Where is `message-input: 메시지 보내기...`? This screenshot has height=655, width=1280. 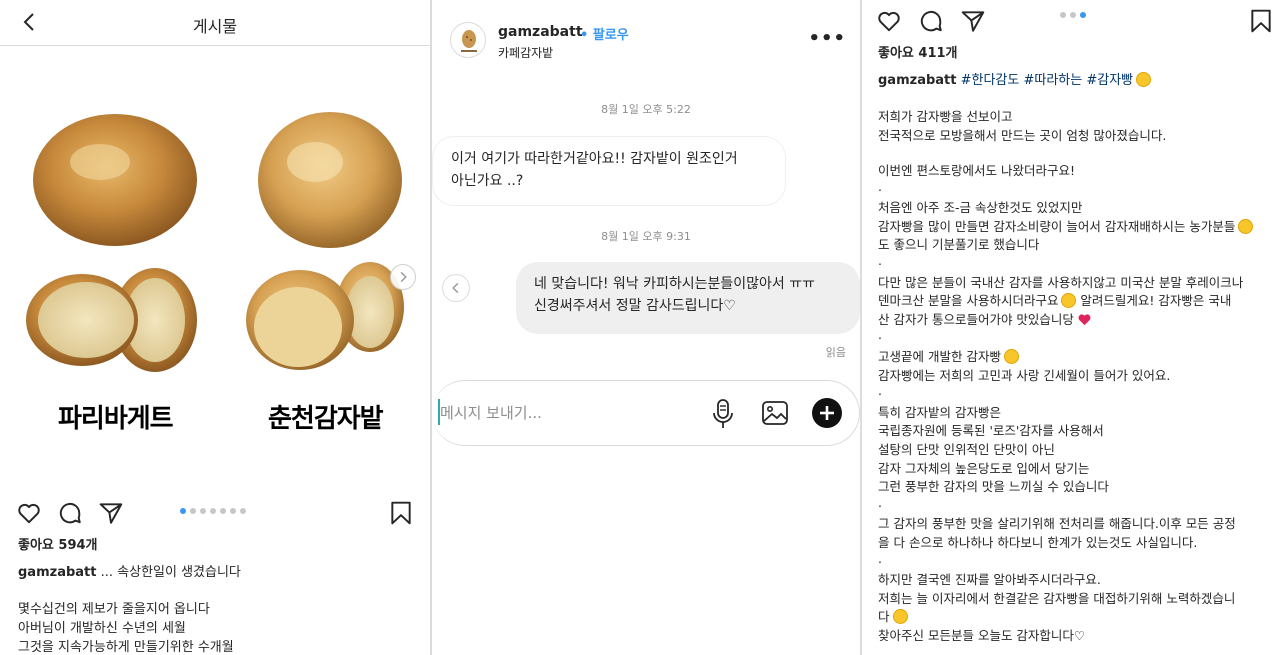
message-input: 메시지 보내기... is located at coordinates (491, 412).